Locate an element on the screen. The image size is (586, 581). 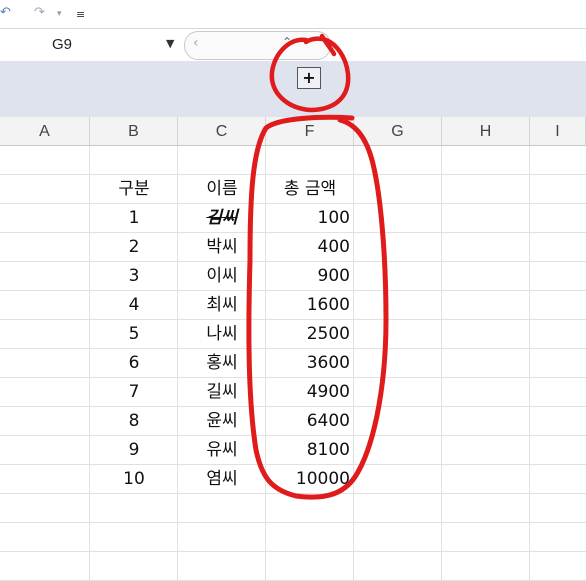
expand-group-button: + is located at coordinates (309, 78).